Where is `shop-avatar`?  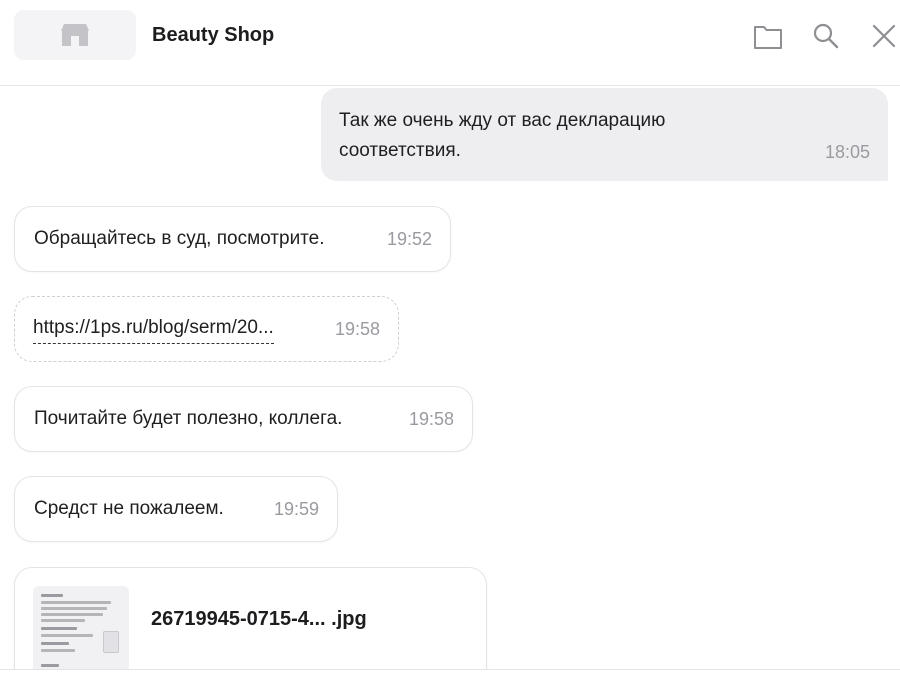
shop-avatar is located at coordinates (75, 35).